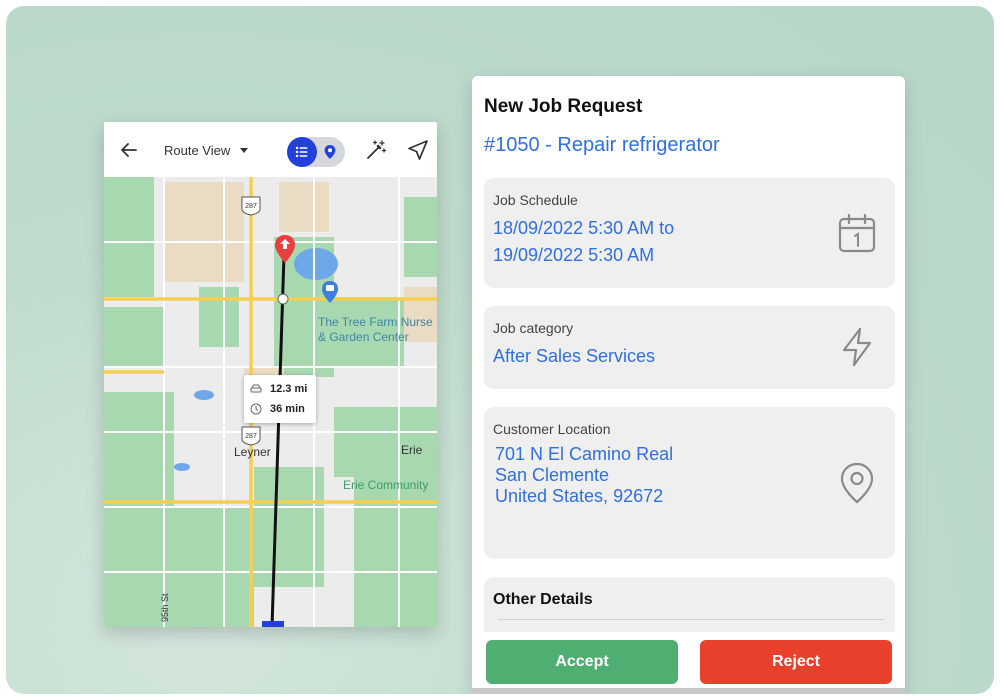 The height and width of the screenshot is (700, 1000). Describe the element at coordinates (287, 409) in the screenshot. I see `route-duration: 36 min` at that location.